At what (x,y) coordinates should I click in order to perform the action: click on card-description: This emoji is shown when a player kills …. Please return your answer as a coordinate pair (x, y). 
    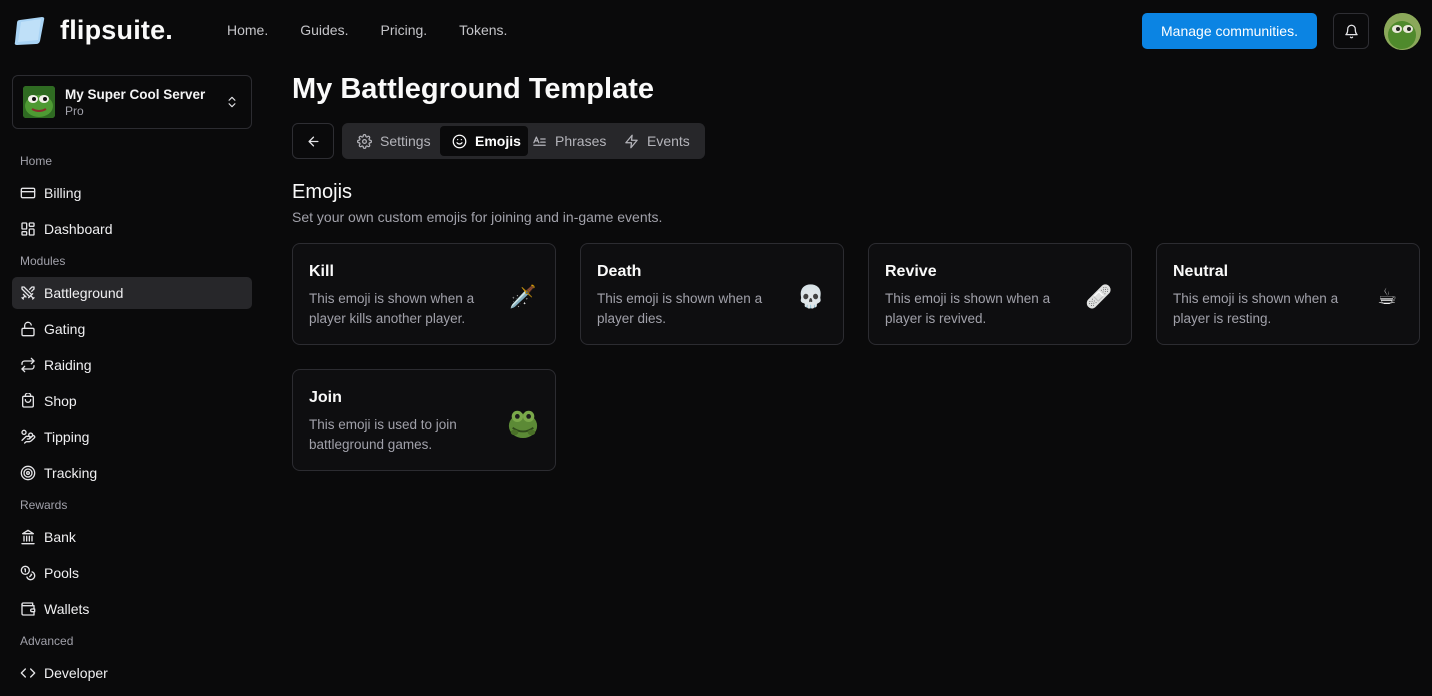
    Looking at the image, I should click on (392, 308).